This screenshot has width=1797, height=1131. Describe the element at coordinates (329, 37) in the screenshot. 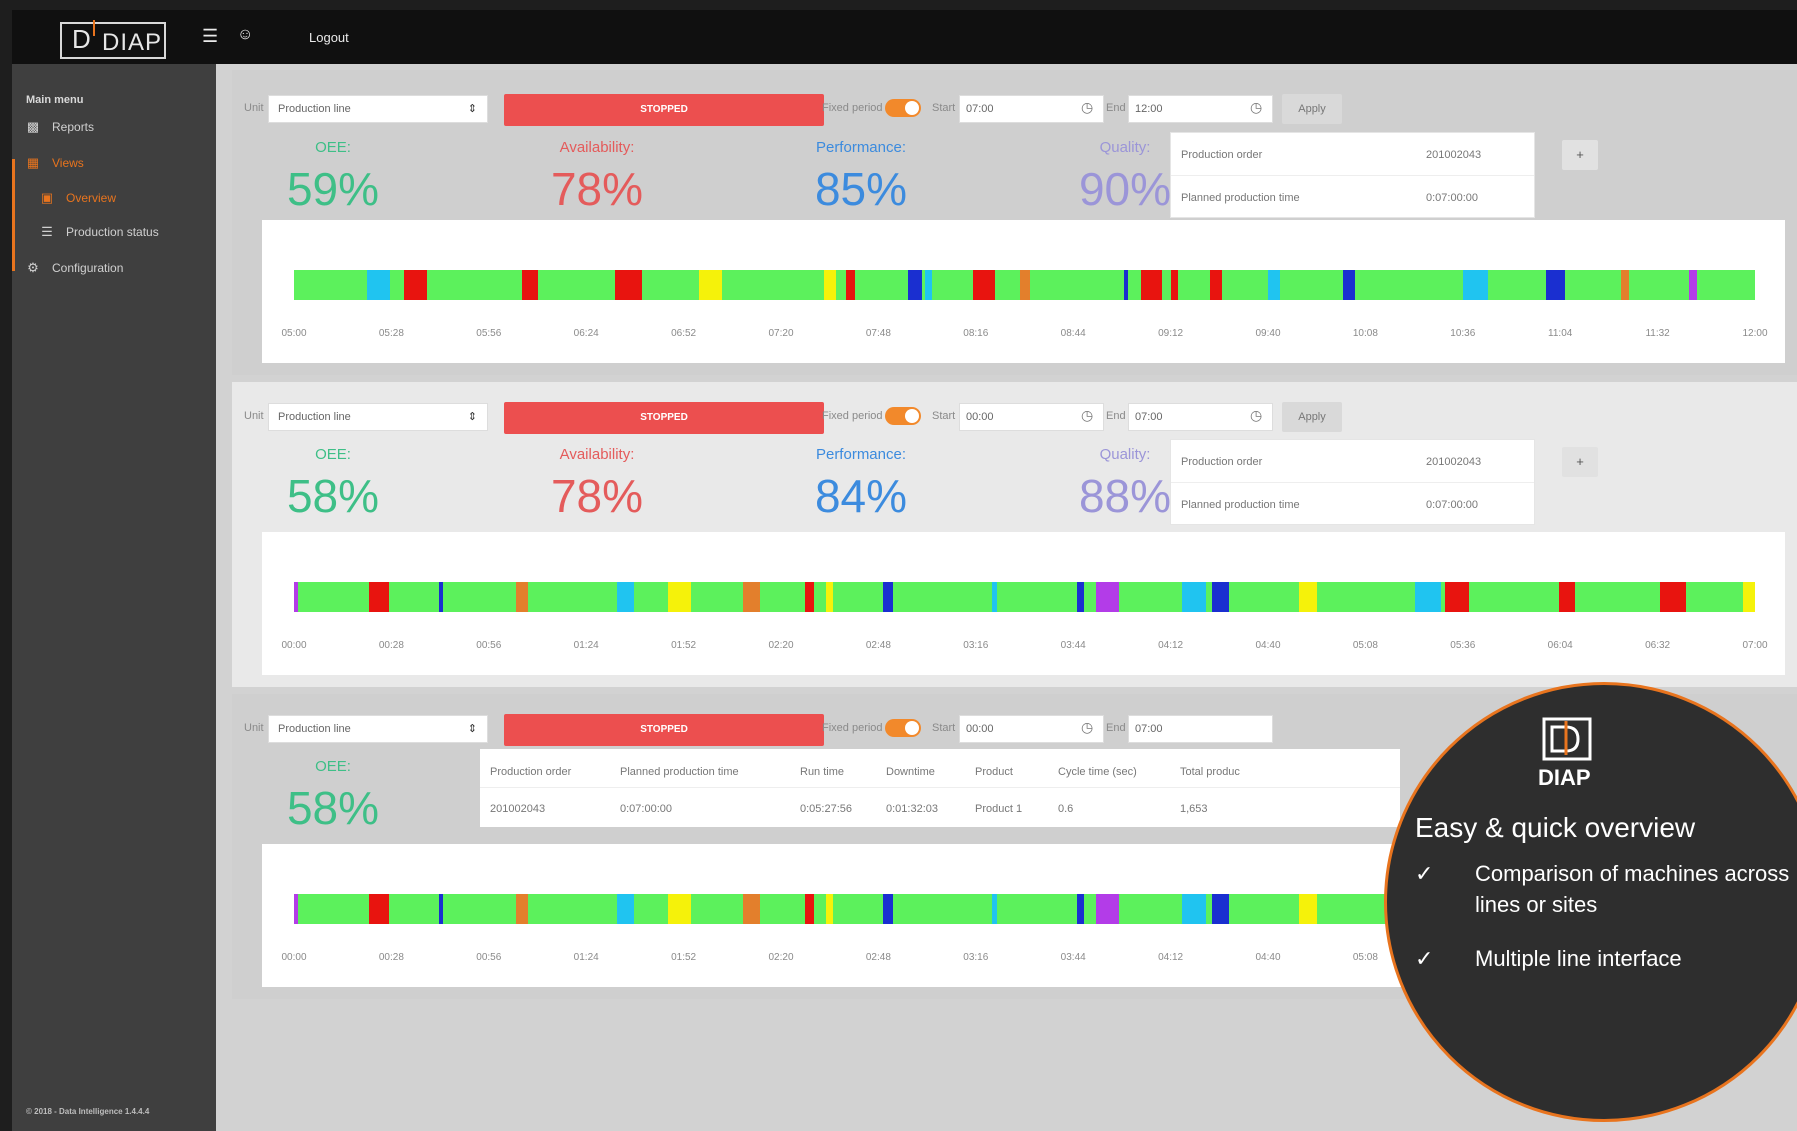

I see `logout-link: Logout` at that location.